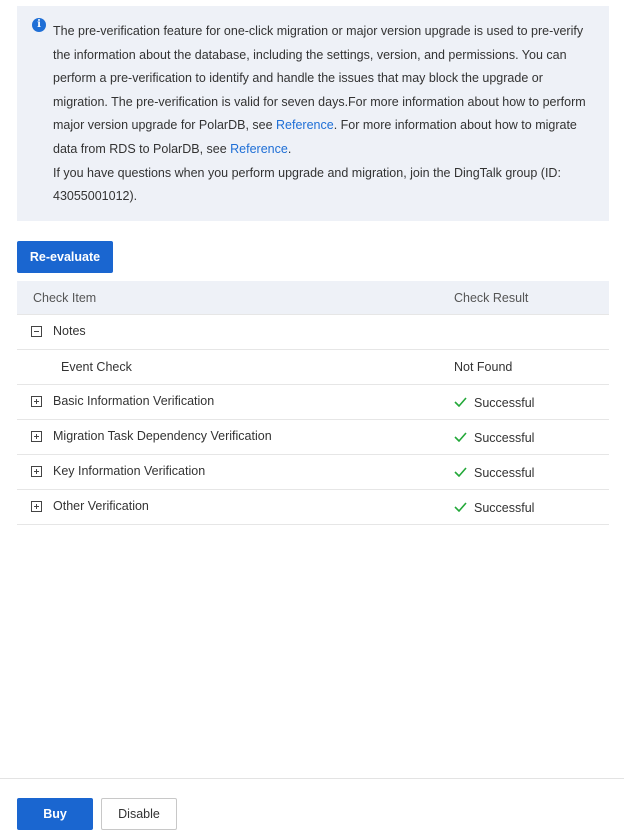  What do you see at coordinates (139, 814) in the screenshot?
I see `disable-button: Disable` at bounding box center [139, 814].